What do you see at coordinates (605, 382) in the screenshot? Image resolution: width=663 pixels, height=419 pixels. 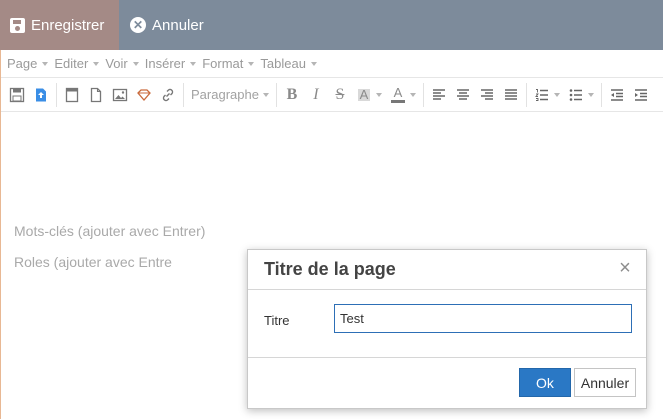 I see `dialog-cancel-button: Annuler` at bounding box center [605, 382].